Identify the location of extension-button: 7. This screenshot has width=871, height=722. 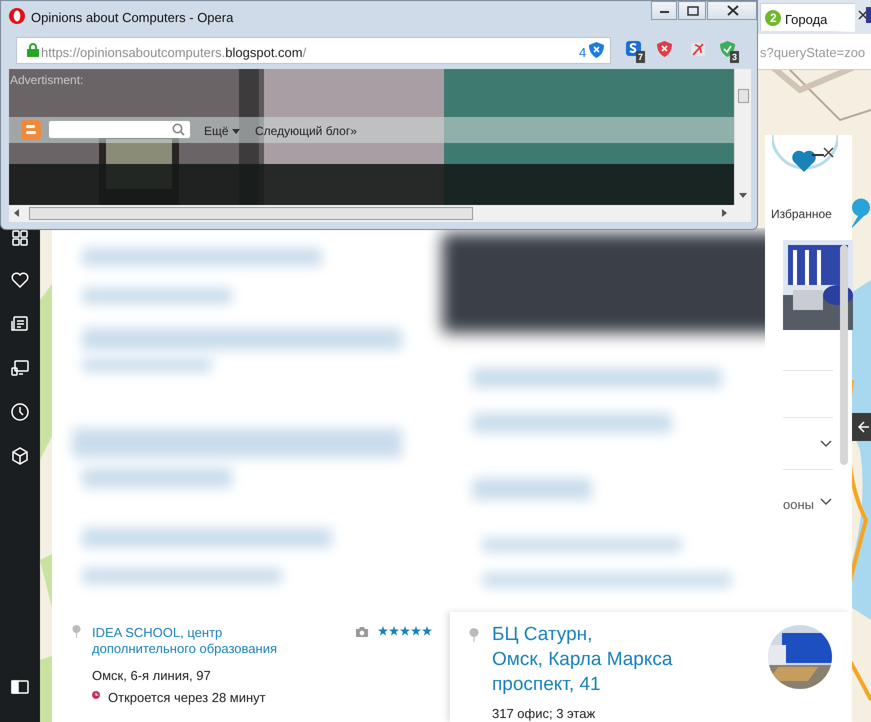
(637, 52).